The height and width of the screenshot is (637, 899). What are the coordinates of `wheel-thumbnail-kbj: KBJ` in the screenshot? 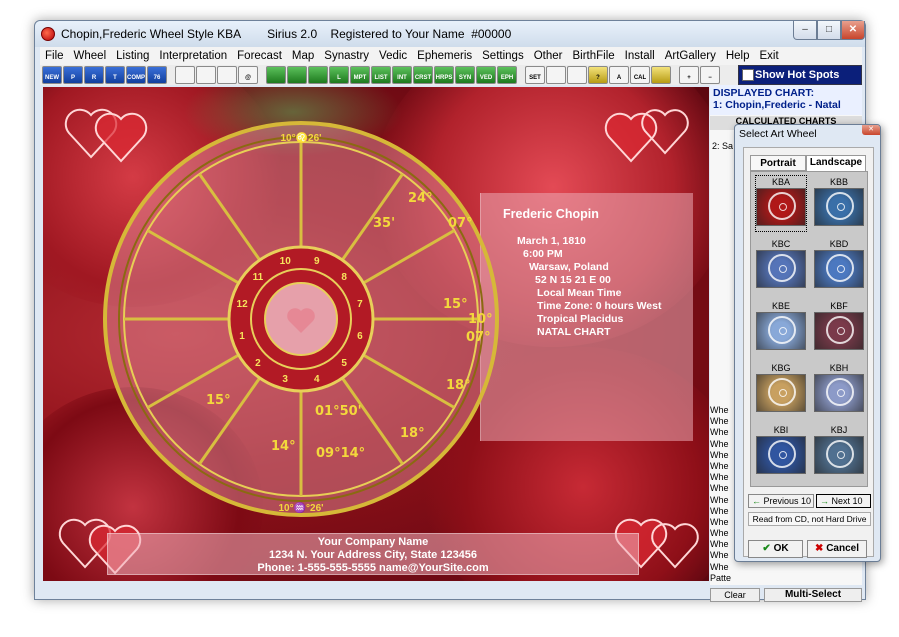 It's located at (839, 451).